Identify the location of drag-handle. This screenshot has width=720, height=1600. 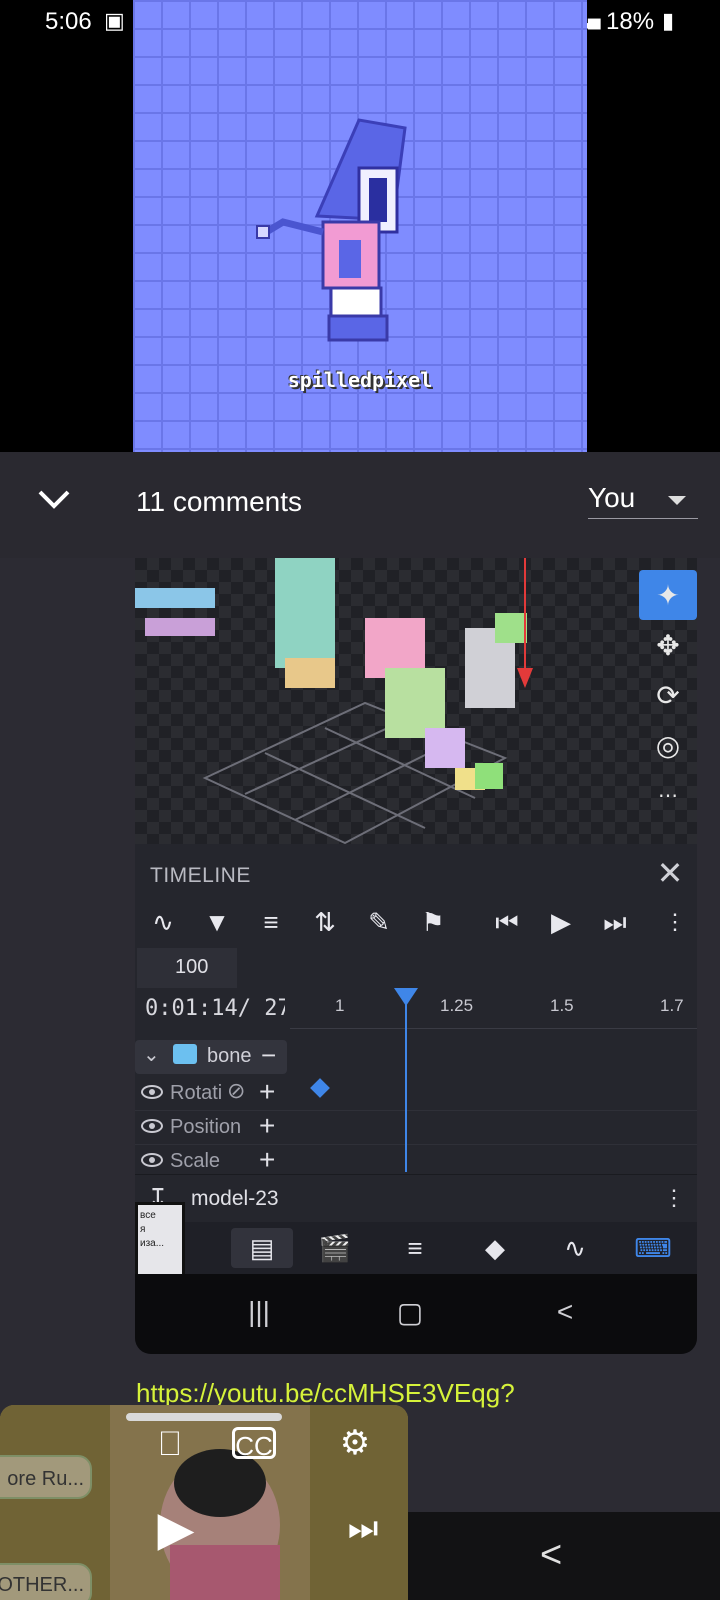
(204, 1417).